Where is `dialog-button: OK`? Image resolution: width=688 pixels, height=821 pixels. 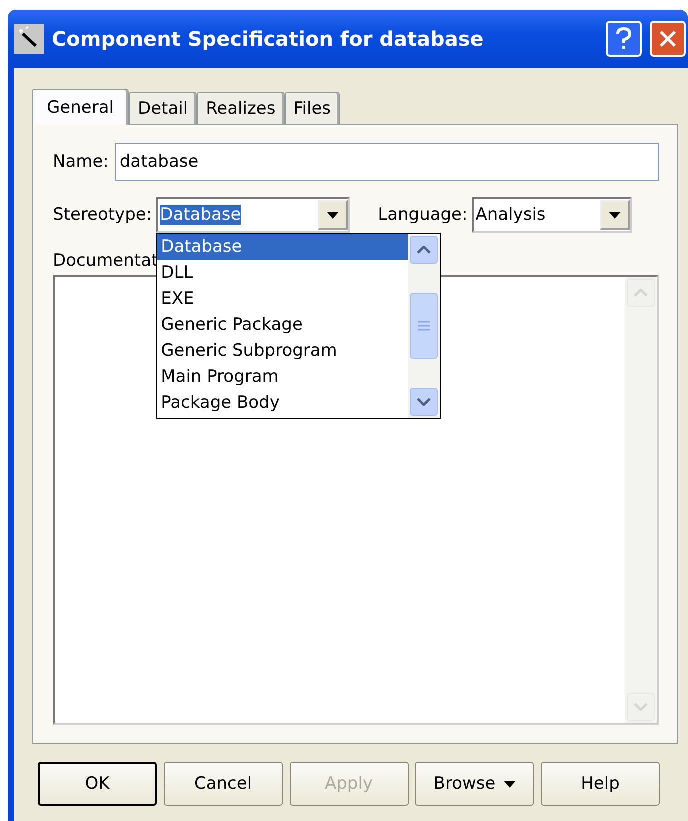
dialog-button: OK is located at coordinates (97, 784).